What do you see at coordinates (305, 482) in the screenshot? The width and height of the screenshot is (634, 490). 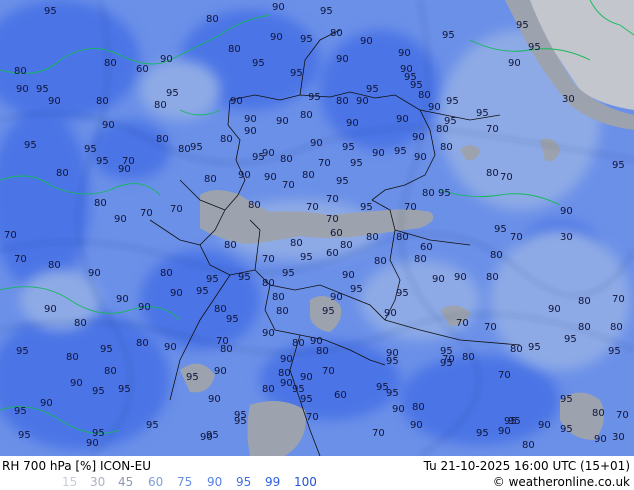 I see `legend-value: 100` at bounding box center [305, 482].